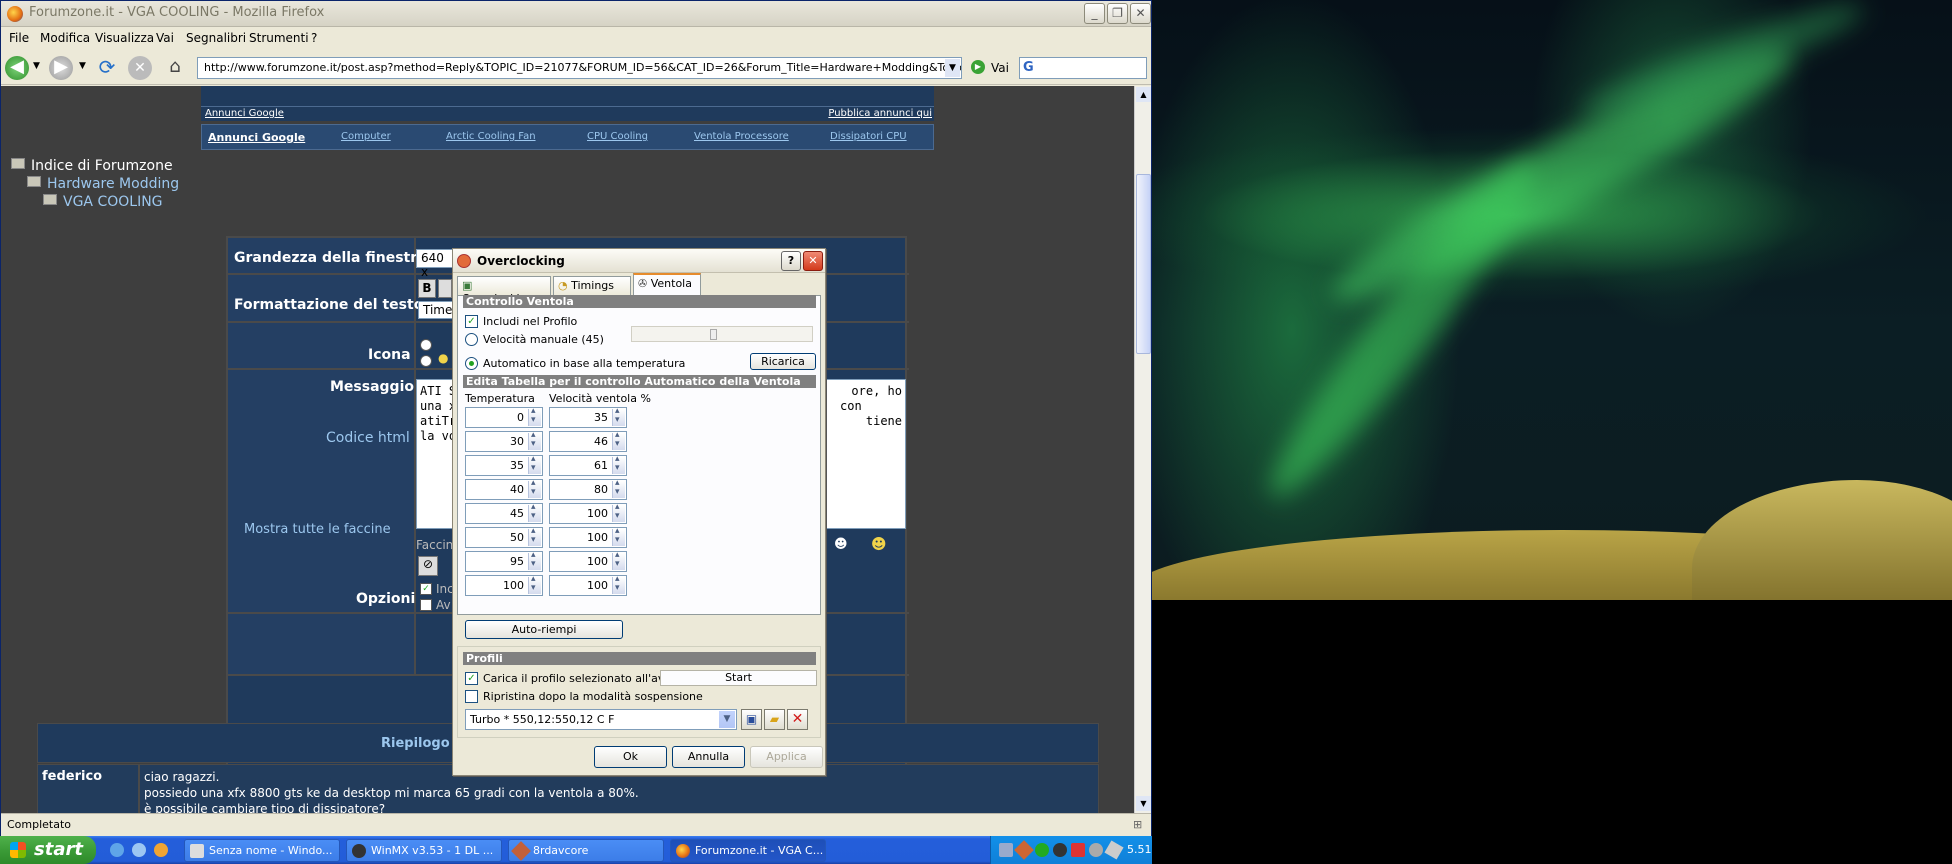 The image size is (1952, 864). I want to click on scroll-up-icon: ▲, so click(1143, 94).